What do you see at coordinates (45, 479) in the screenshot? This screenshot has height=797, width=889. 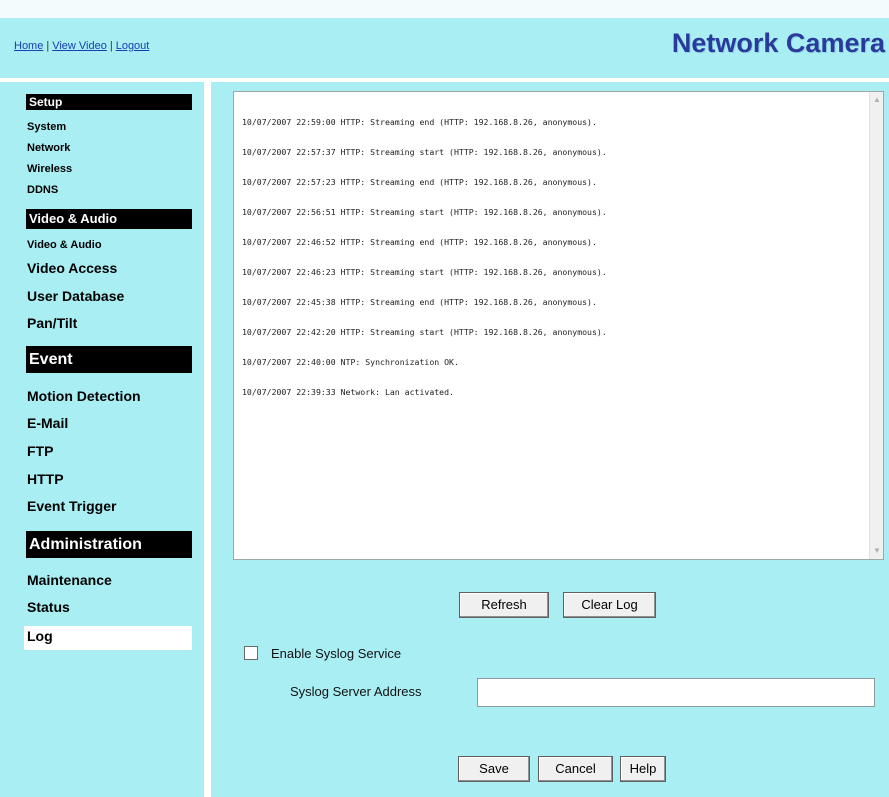 I see `sidebar-item-http: HTTP` at bounding box center [45, 479].